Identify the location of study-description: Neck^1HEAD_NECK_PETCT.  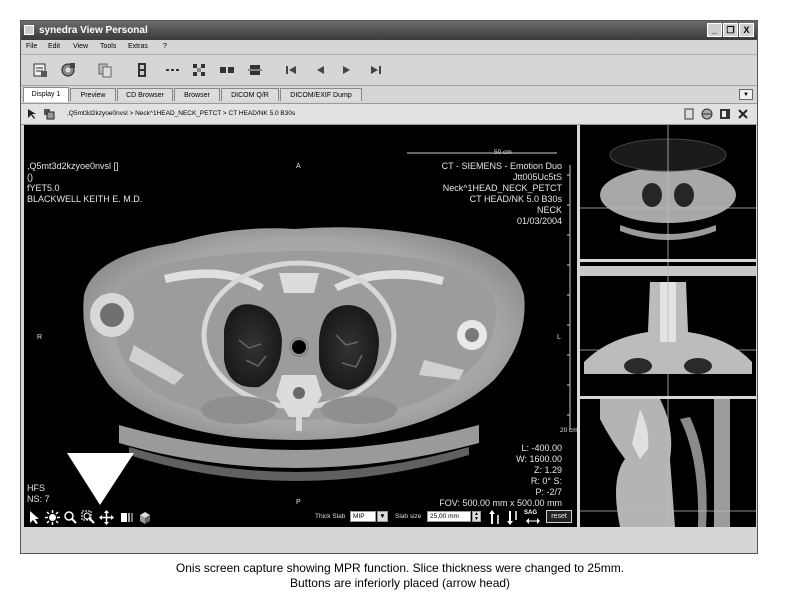
(502, 188).